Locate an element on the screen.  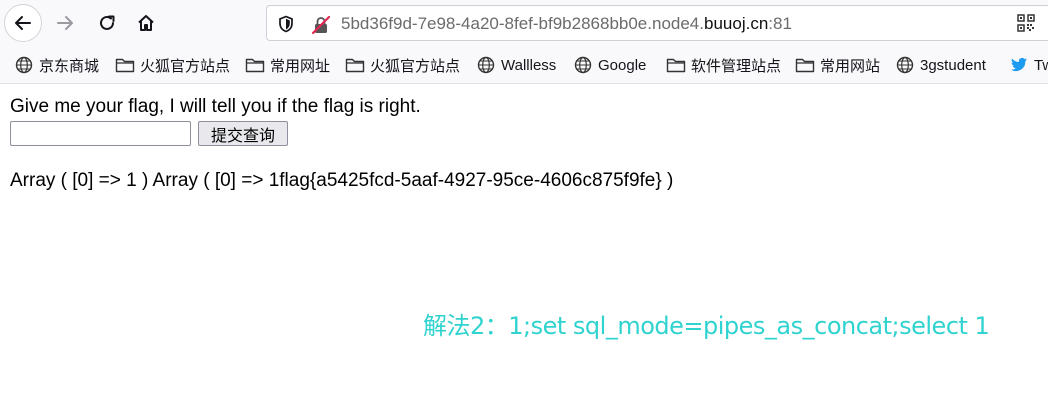
bookmark-twitter: Tw is located at coordinates (1028, 65).